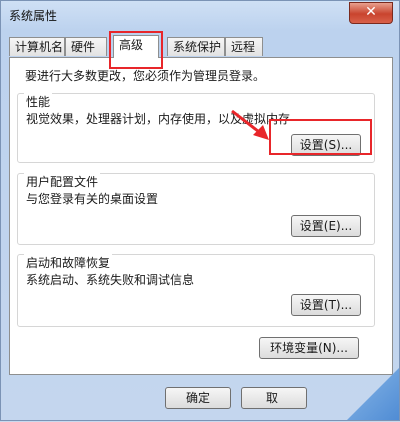 The width and height of the screenshot is (400, 422). Describe the element at coordinates (68, 262) in the screenshot. I see `startup-recovery-title: 启动和故障恢复` at that location.